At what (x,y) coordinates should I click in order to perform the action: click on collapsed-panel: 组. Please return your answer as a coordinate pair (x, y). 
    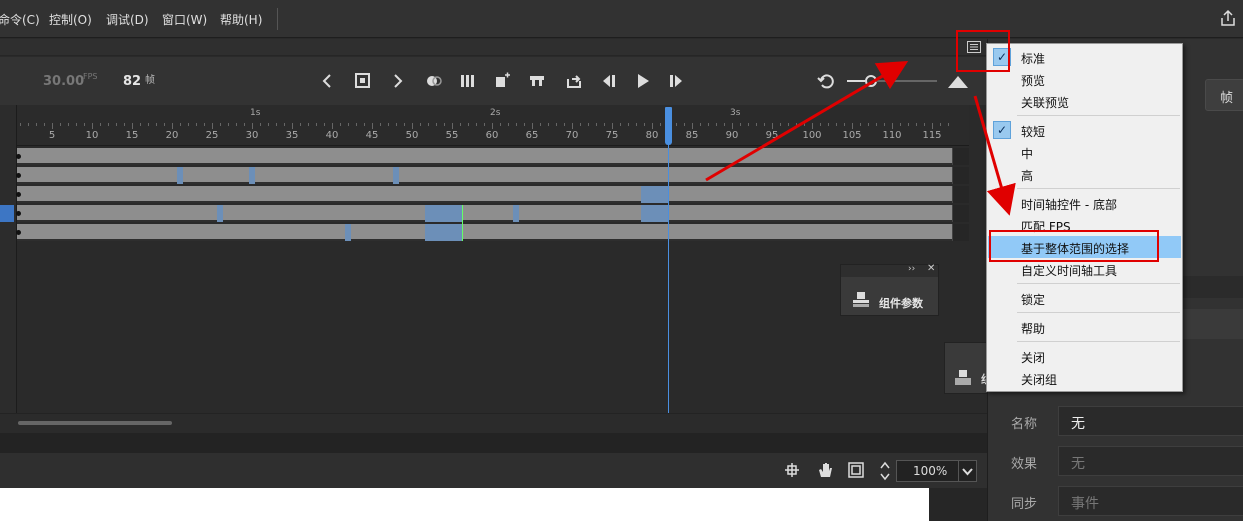
    Looking at the image, I should click on (968, 368).